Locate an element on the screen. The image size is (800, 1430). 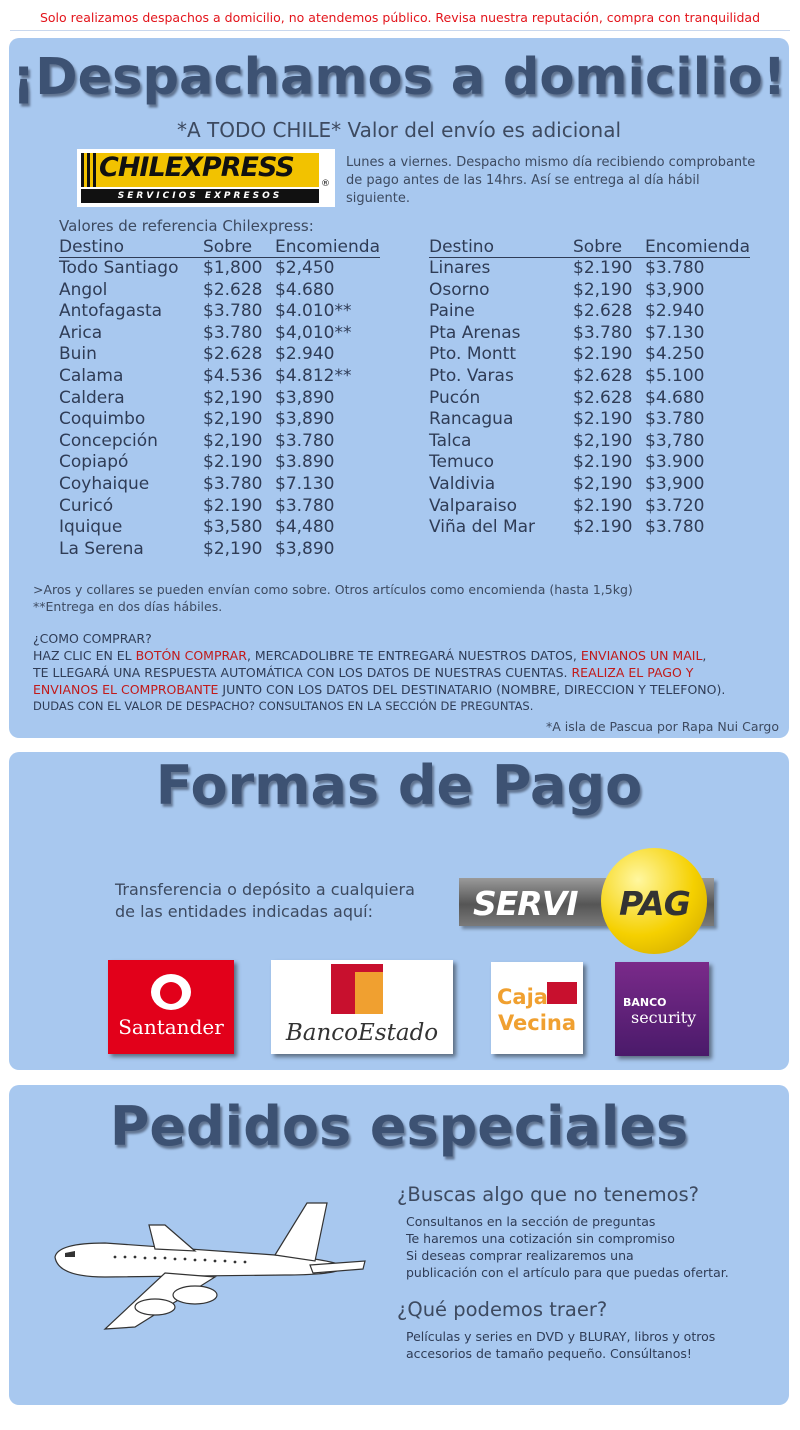
rate-row: Temuco $2.190 $3.900 is located at coordinates (589, 463).